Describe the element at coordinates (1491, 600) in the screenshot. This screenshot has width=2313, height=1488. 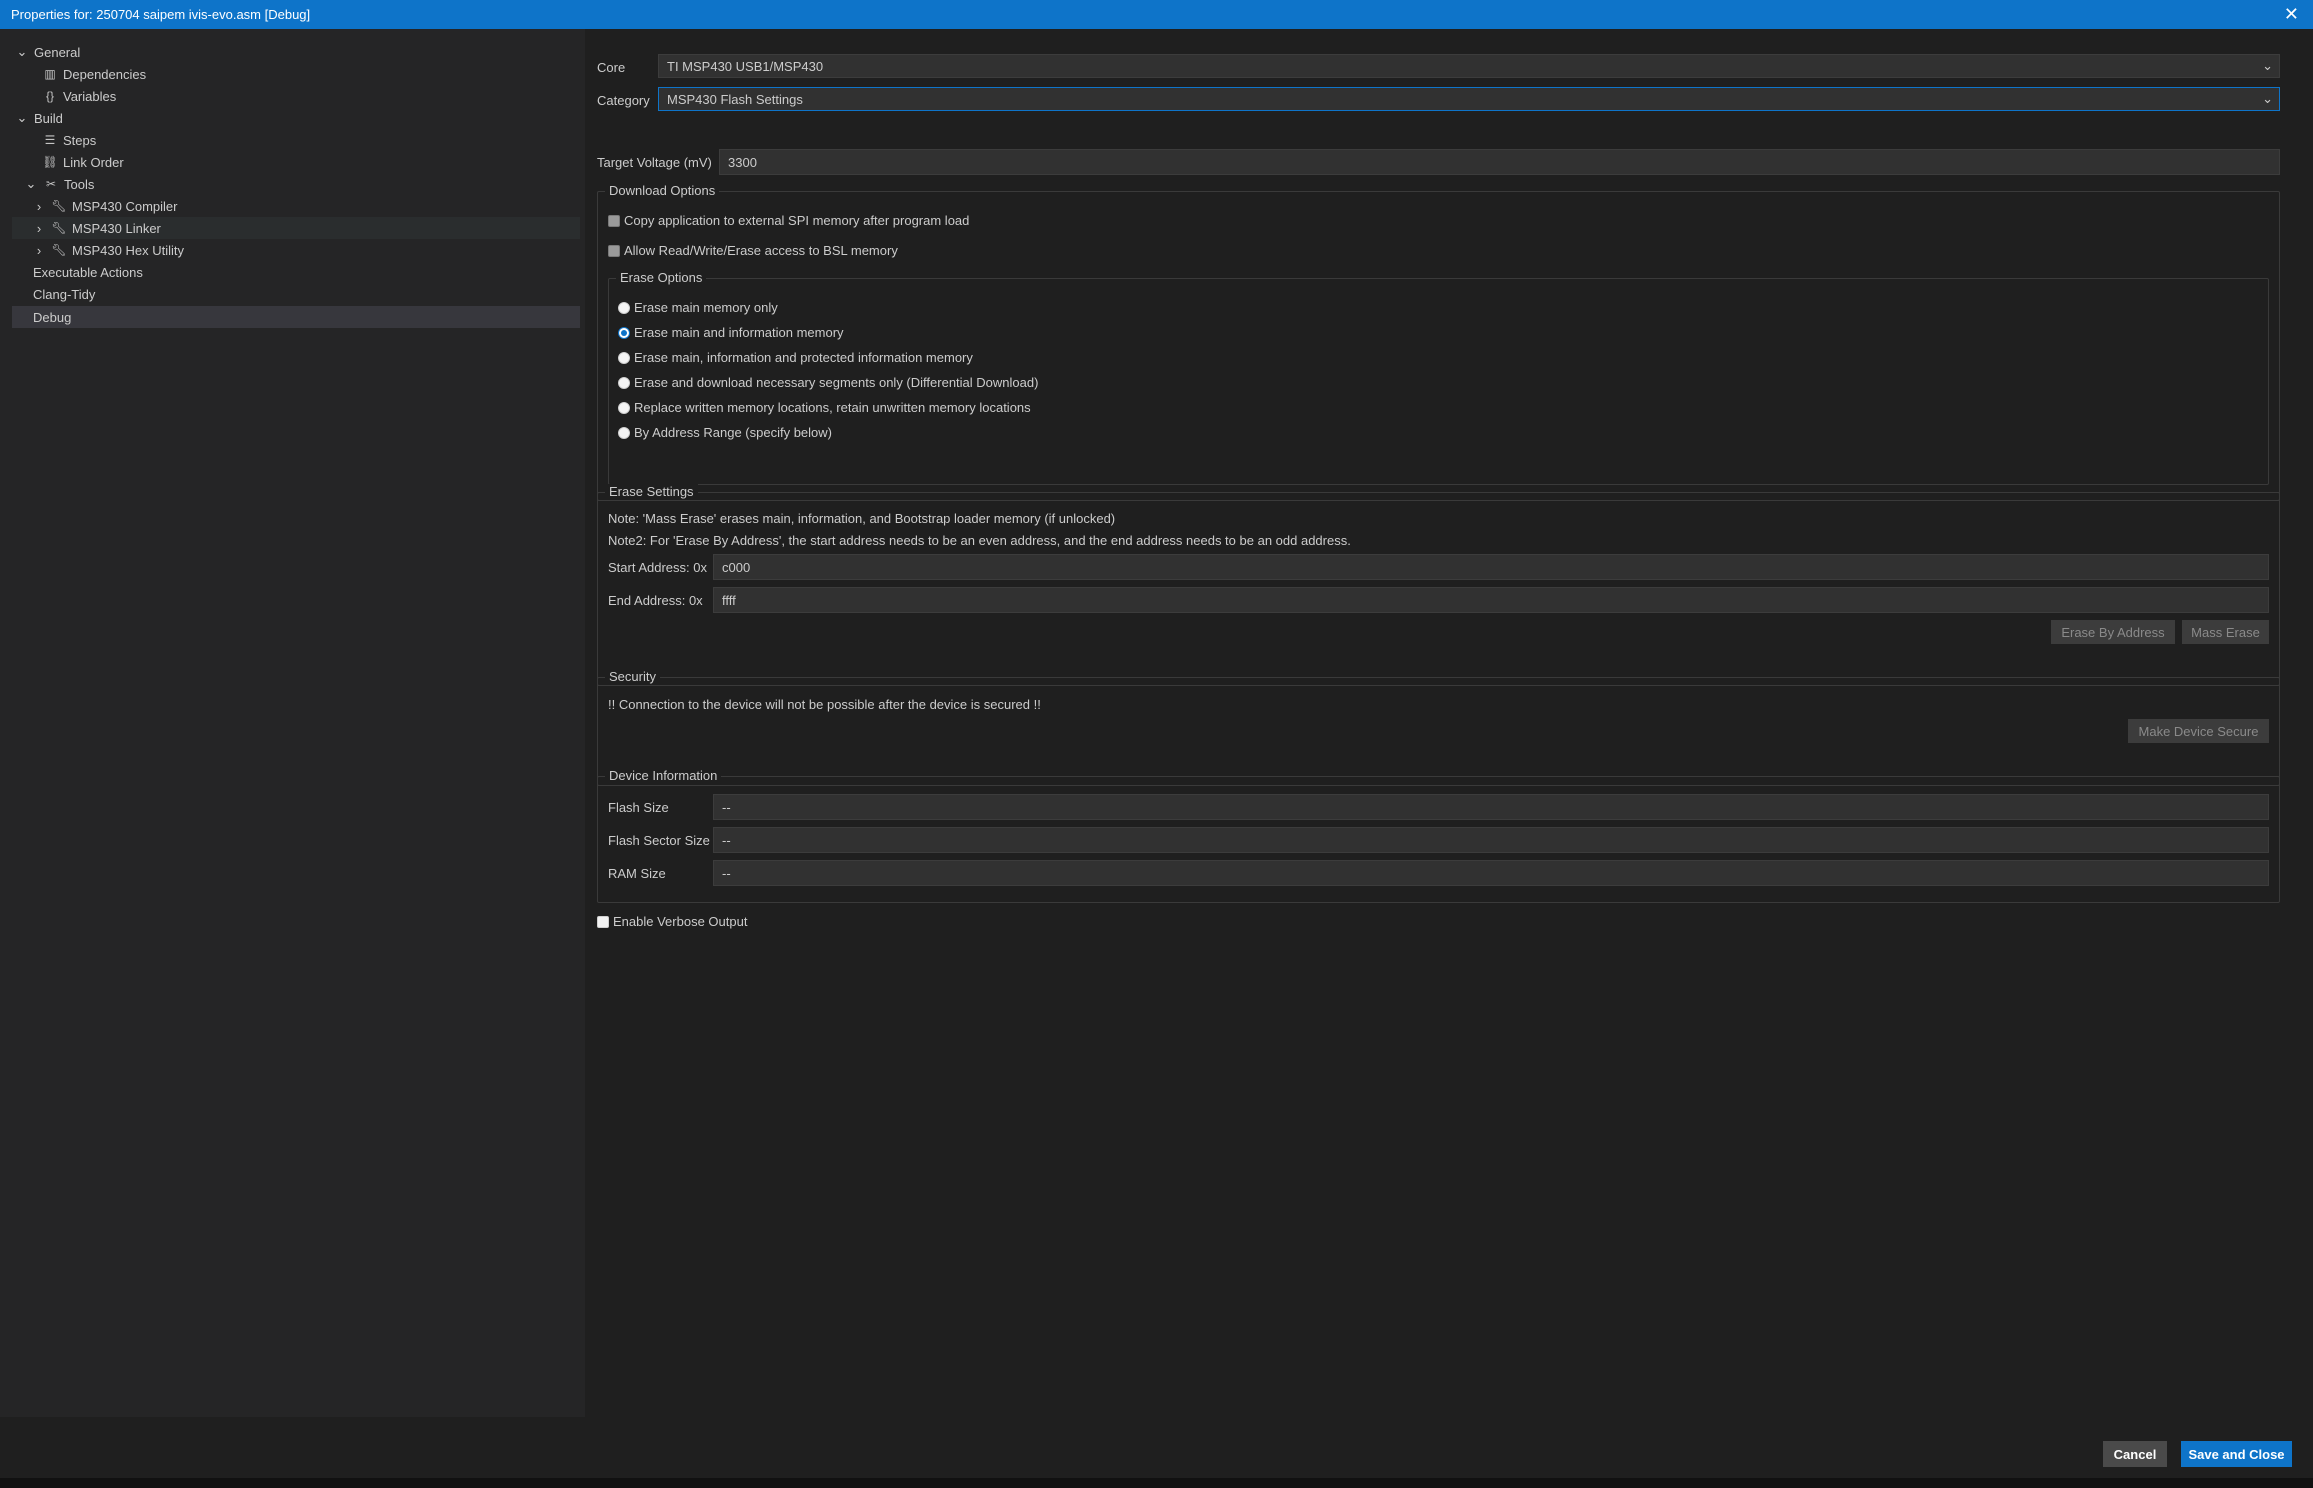
I see `end-address-input: ffff` at that location.